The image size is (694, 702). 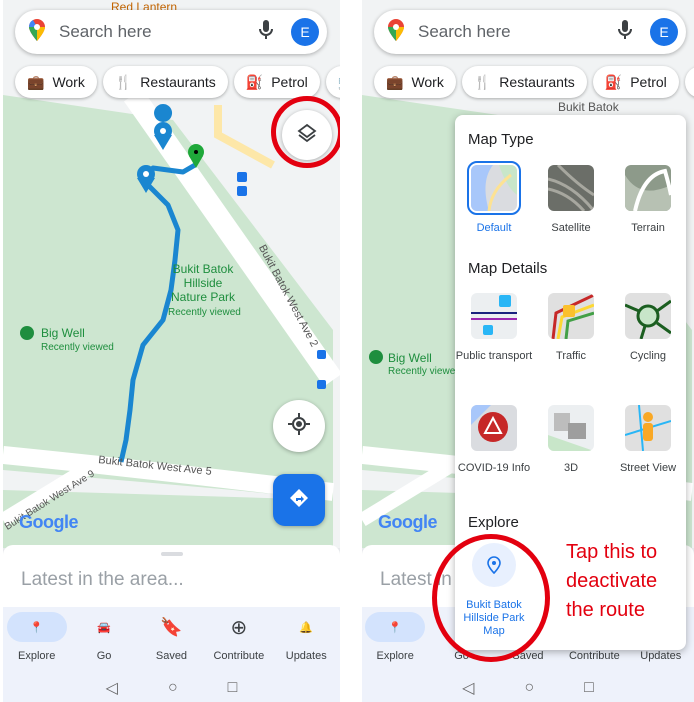 I want to click on nav-label: Go, so click(x=104, y=656).